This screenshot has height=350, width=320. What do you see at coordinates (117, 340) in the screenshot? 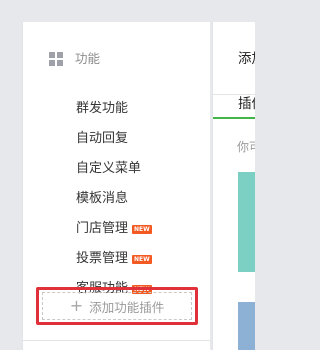
I see `sidebar-bottom-divider` at bounding box center [117, 340].